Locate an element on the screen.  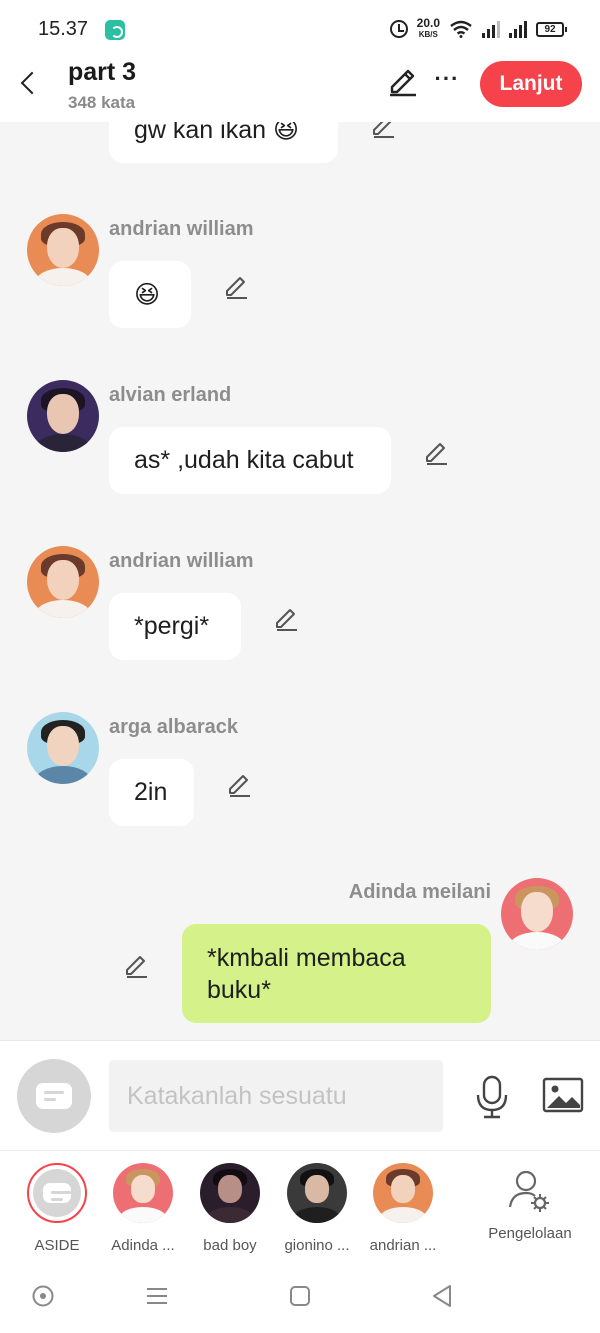
composer-bar is located at coordinates (300, 1095).